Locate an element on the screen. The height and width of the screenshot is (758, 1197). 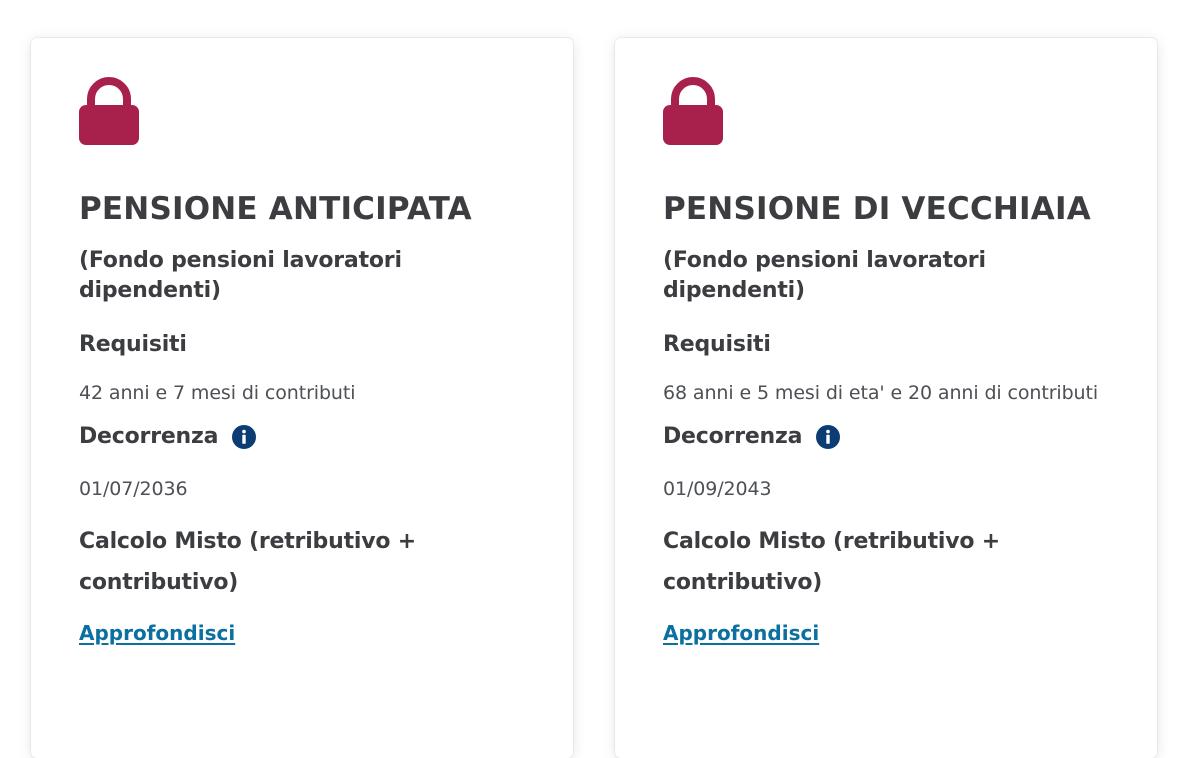
card-title: PENSIONE DI VECCHIAIA is located at coordinates (877, 209).